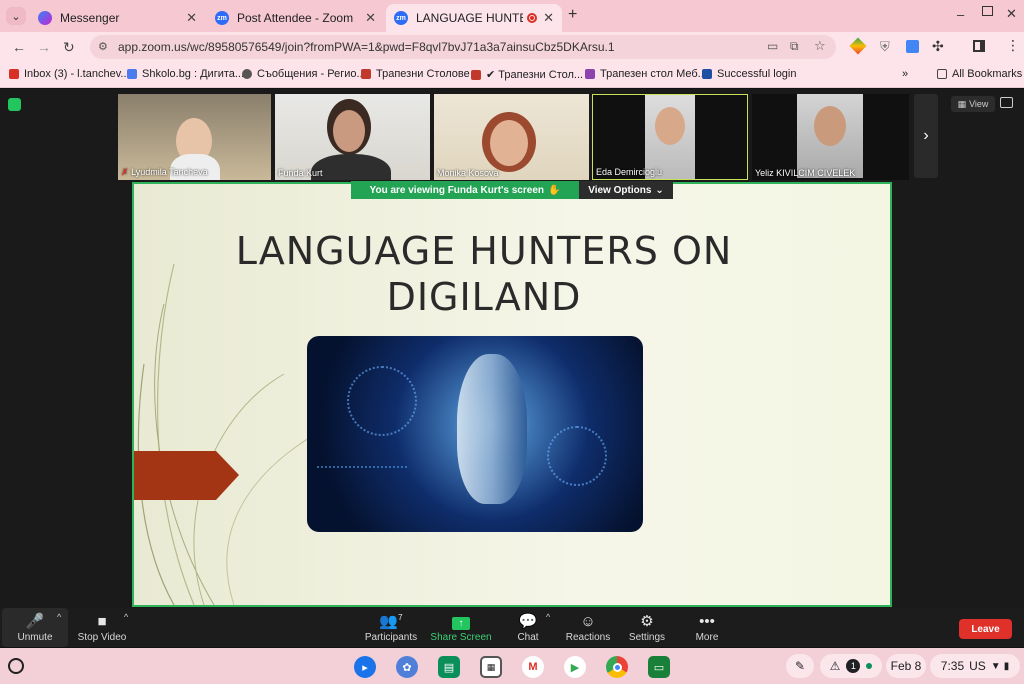 The height and width of the screenshot is (684, 1024). I want to click on arrow-shape, so click(186, 475).